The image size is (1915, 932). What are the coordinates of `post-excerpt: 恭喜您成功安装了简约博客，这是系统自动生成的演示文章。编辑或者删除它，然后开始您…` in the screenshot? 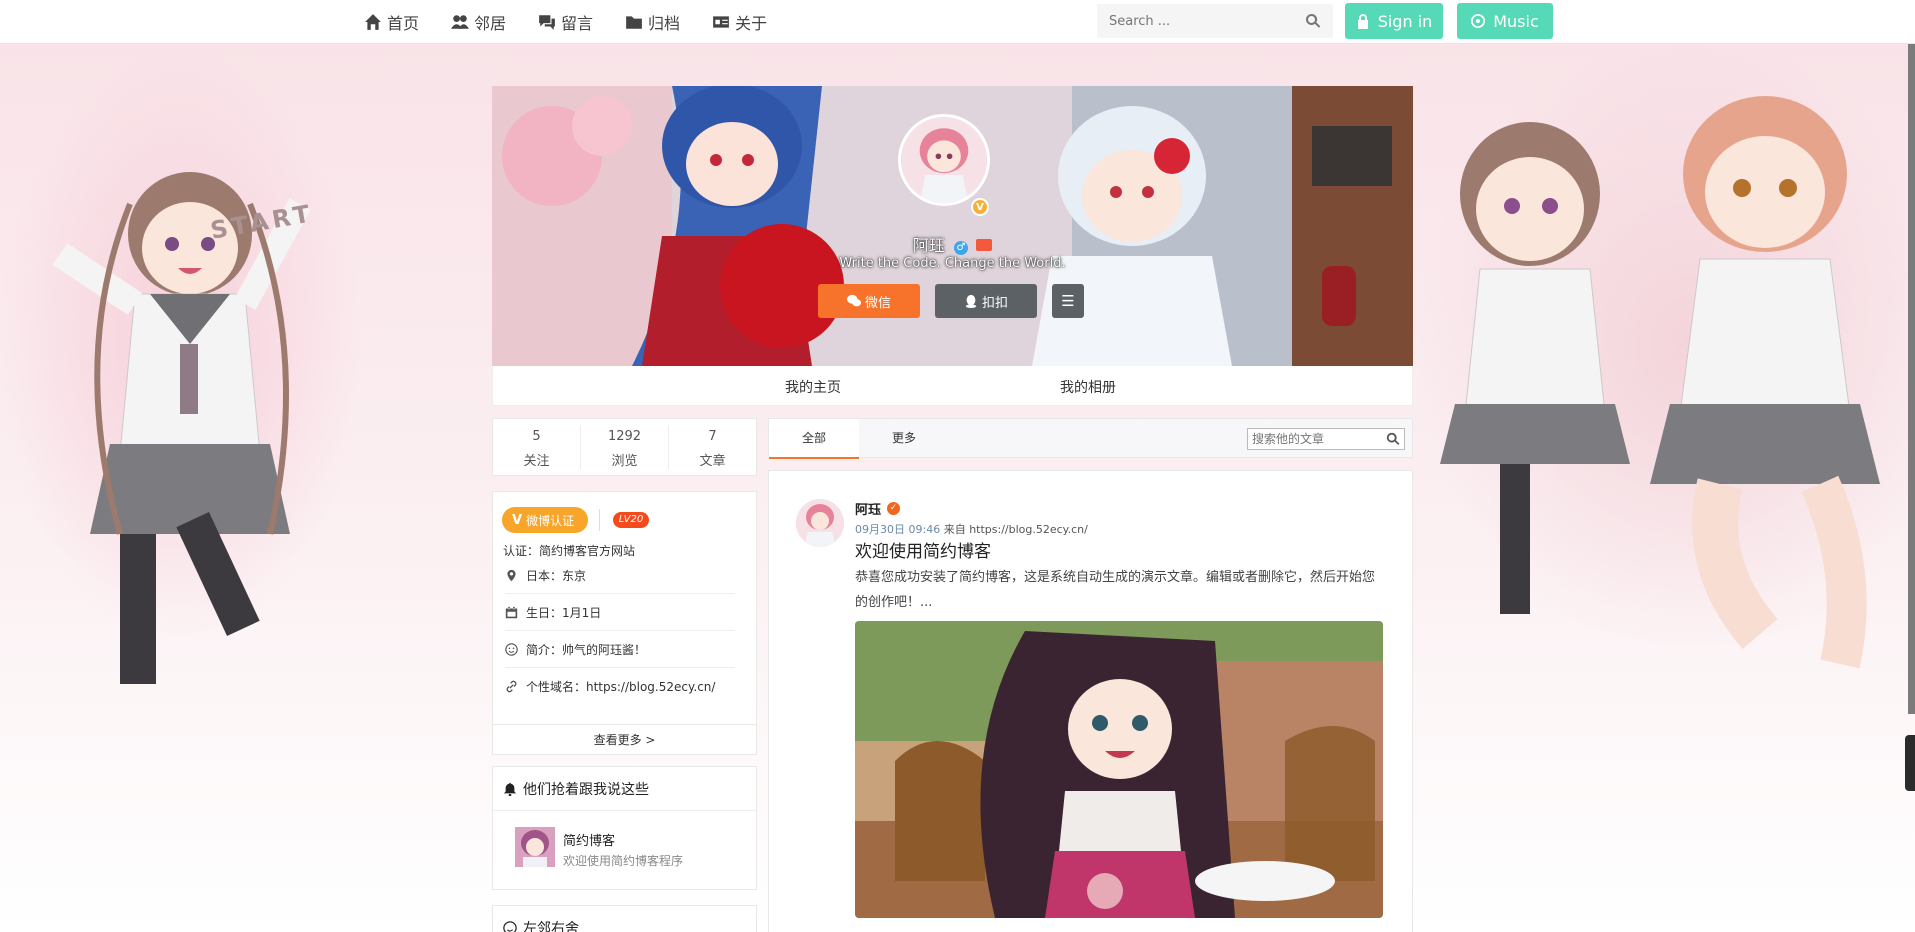 It's located at (1115, 590).